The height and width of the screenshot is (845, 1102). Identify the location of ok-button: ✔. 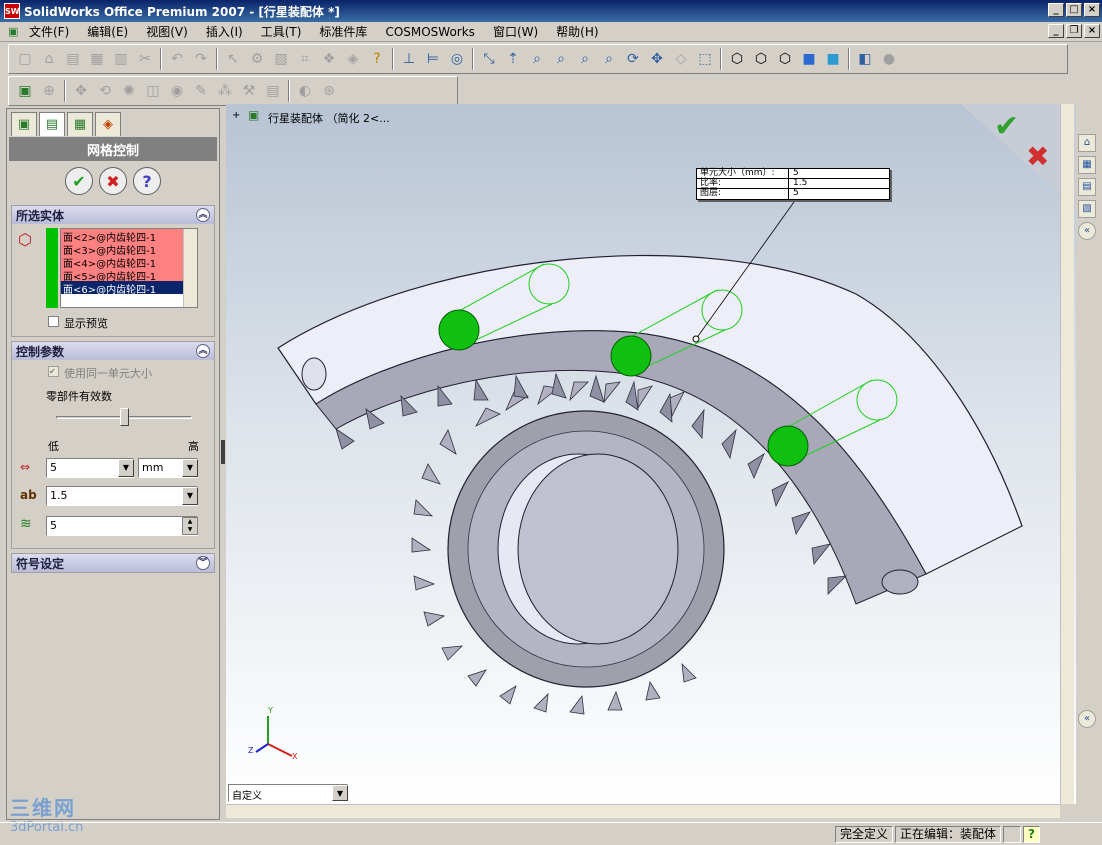
(79, 181).